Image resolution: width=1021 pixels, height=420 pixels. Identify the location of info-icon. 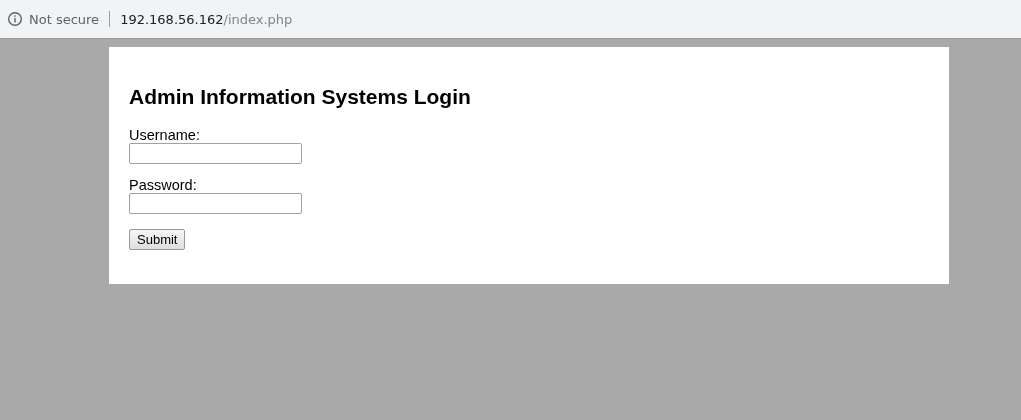
(15, 19).